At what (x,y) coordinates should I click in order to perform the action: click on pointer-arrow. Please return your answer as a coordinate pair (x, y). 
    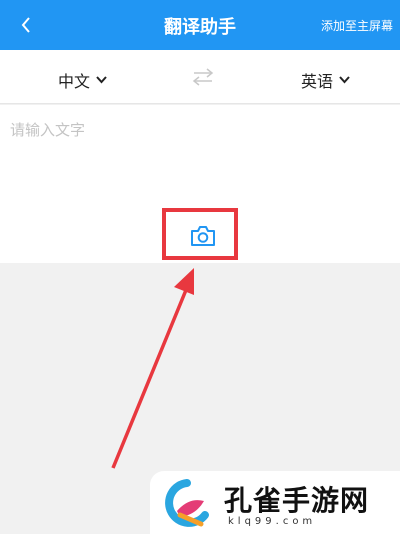
    Looking at the image, I should click on (152, 368).